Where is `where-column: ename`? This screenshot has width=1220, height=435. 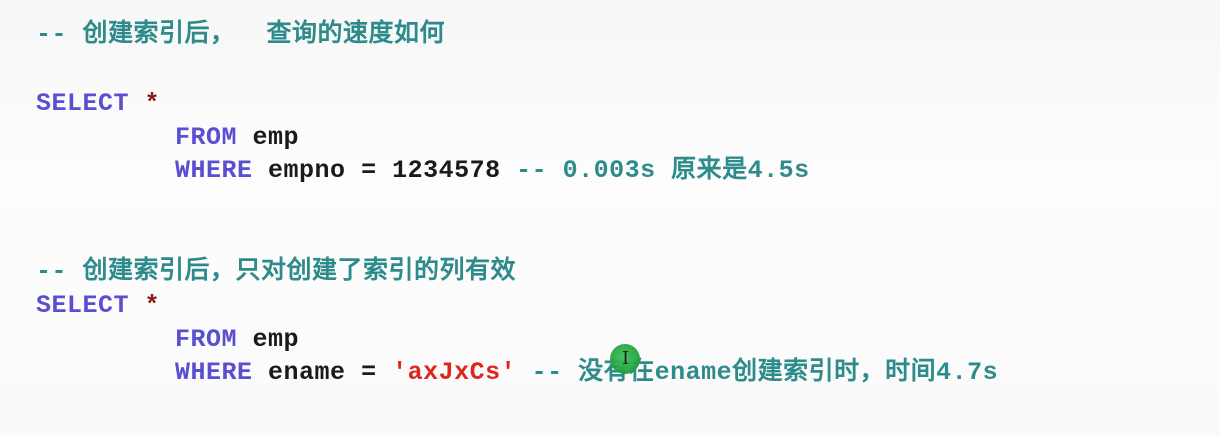 where-column: ename is located at coordinates (307, 372).